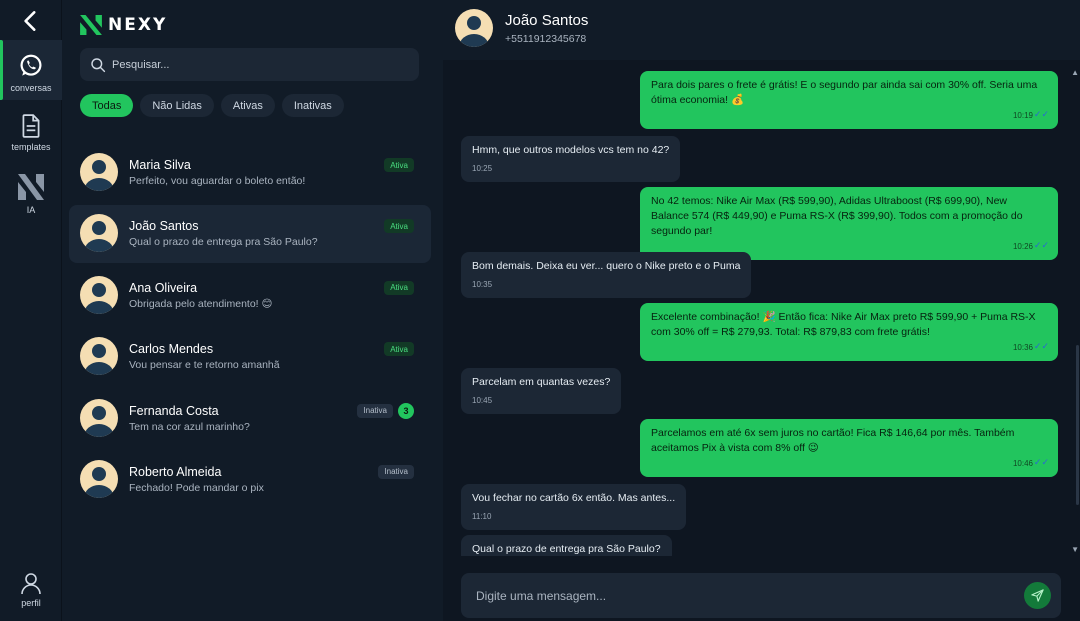  I want to click on send-icon, so click(1037, 595).